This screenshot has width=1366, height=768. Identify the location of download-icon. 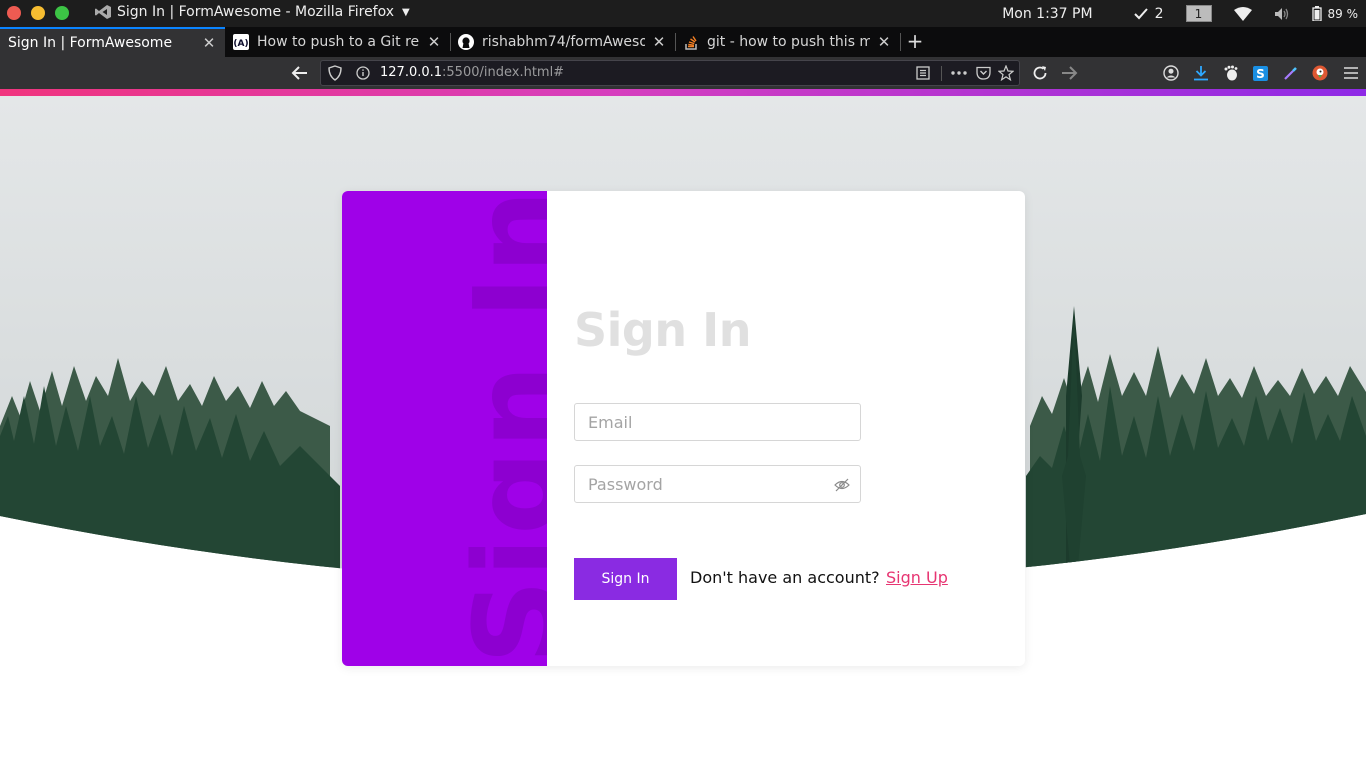
(1201, 73).